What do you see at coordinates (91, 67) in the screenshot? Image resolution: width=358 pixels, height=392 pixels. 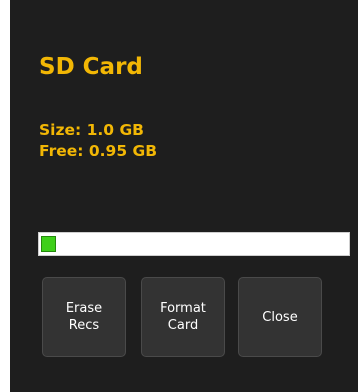 I see `panel-title: SD Card` at bounding box center [91, 67].